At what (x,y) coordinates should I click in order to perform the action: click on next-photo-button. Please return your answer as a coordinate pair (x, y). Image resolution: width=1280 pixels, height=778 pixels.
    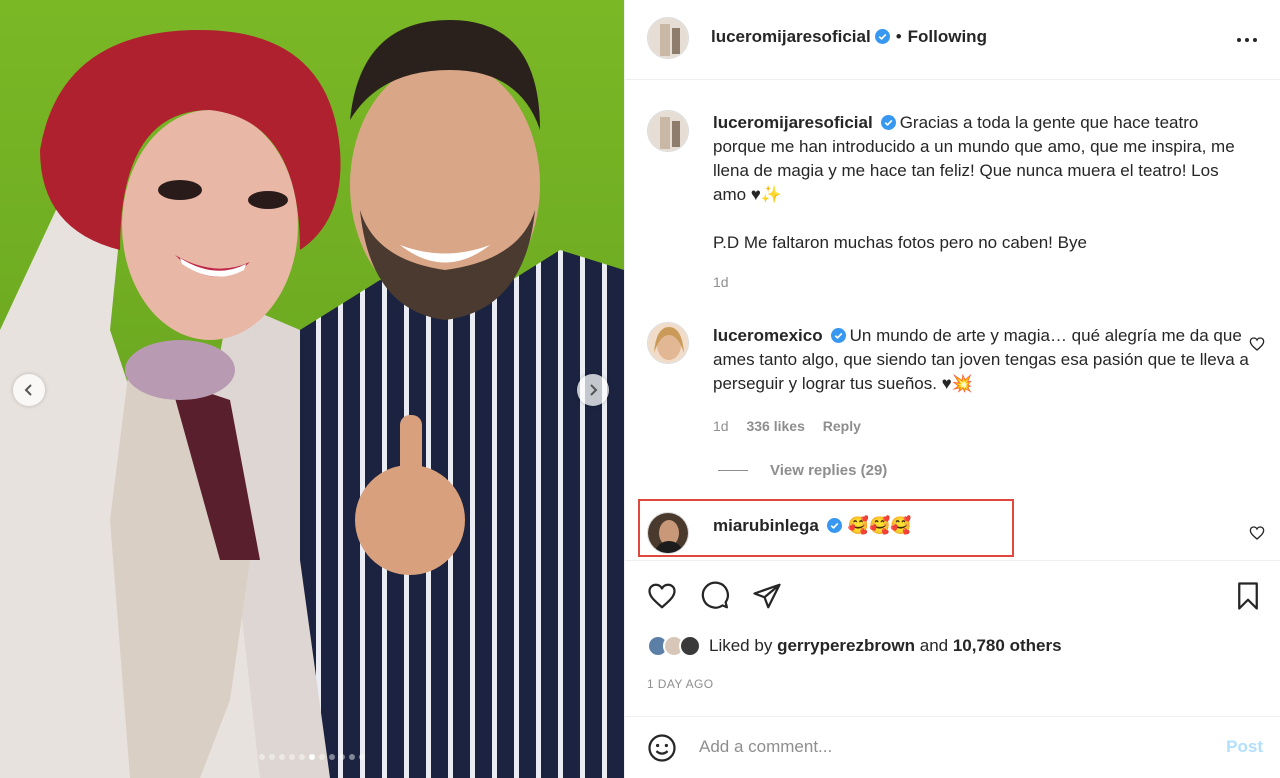
    Looking at the image, I should click on (593, 390).